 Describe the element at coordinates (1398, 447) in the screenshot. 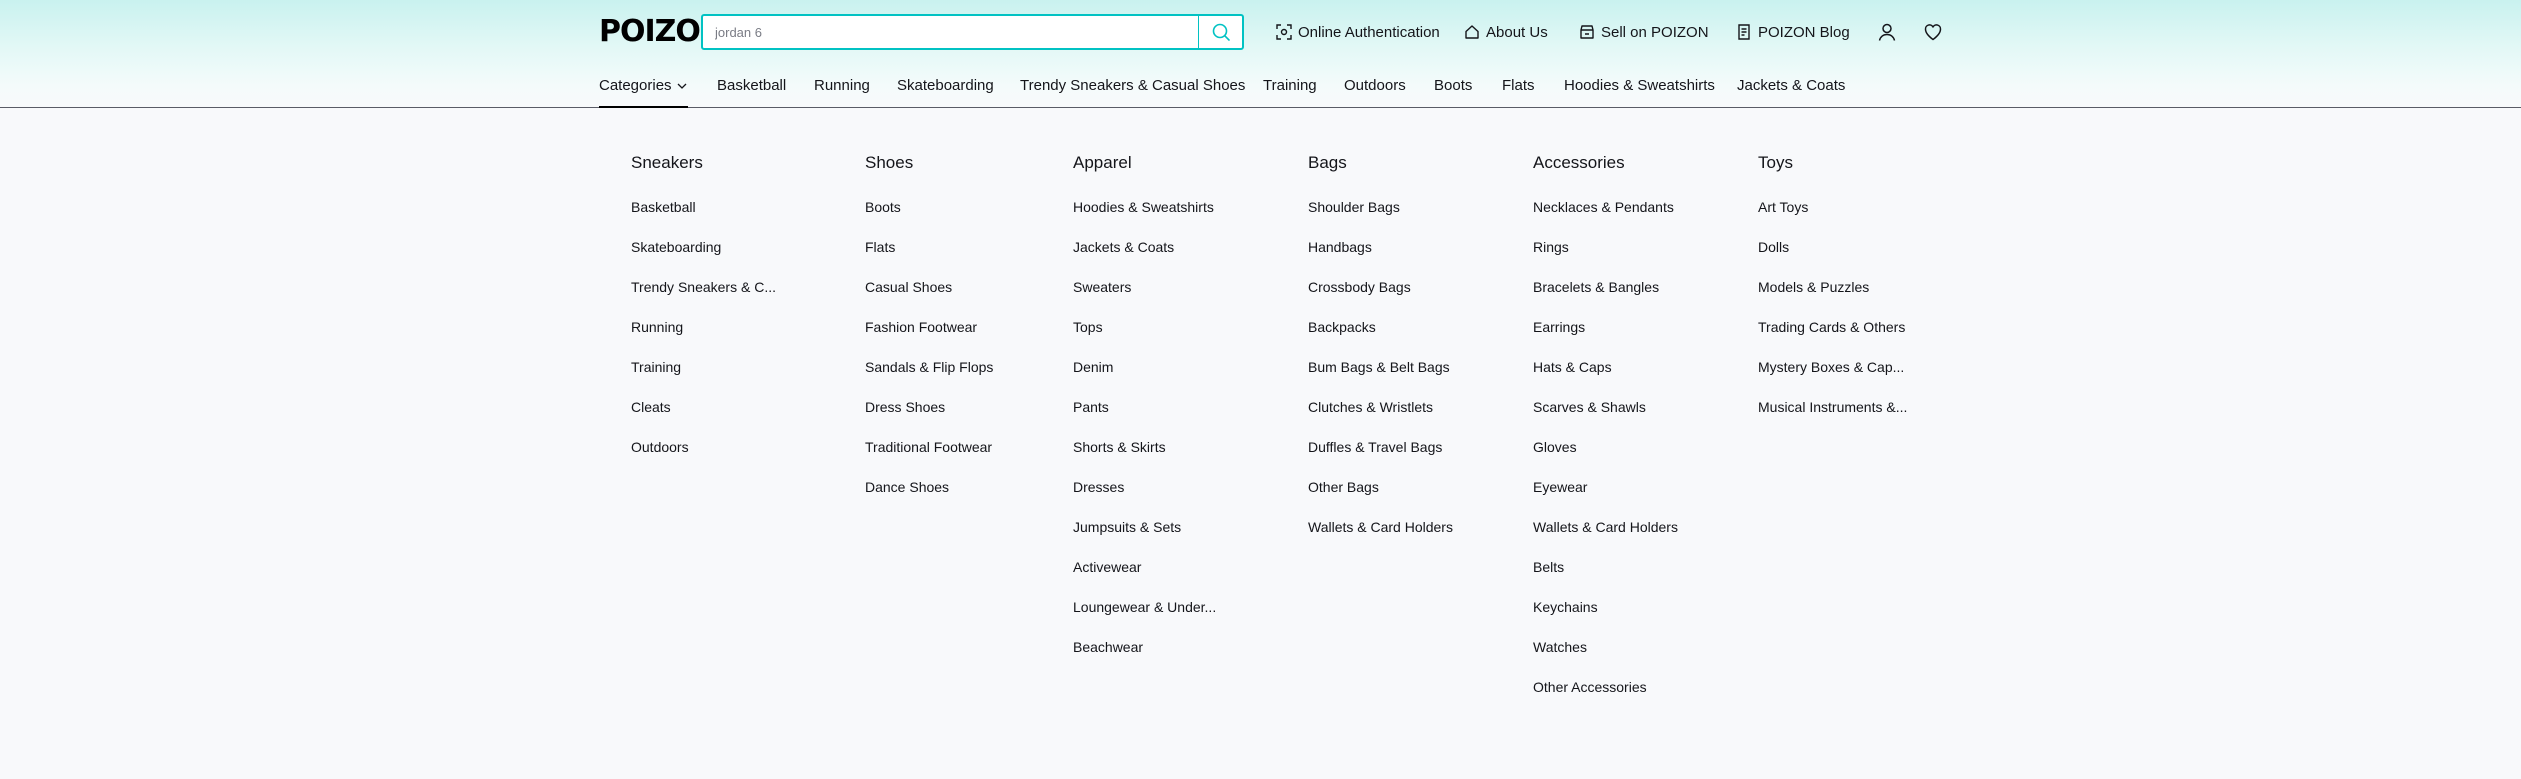

I see `menu-item: Duffles & Travel Bags` at that location.